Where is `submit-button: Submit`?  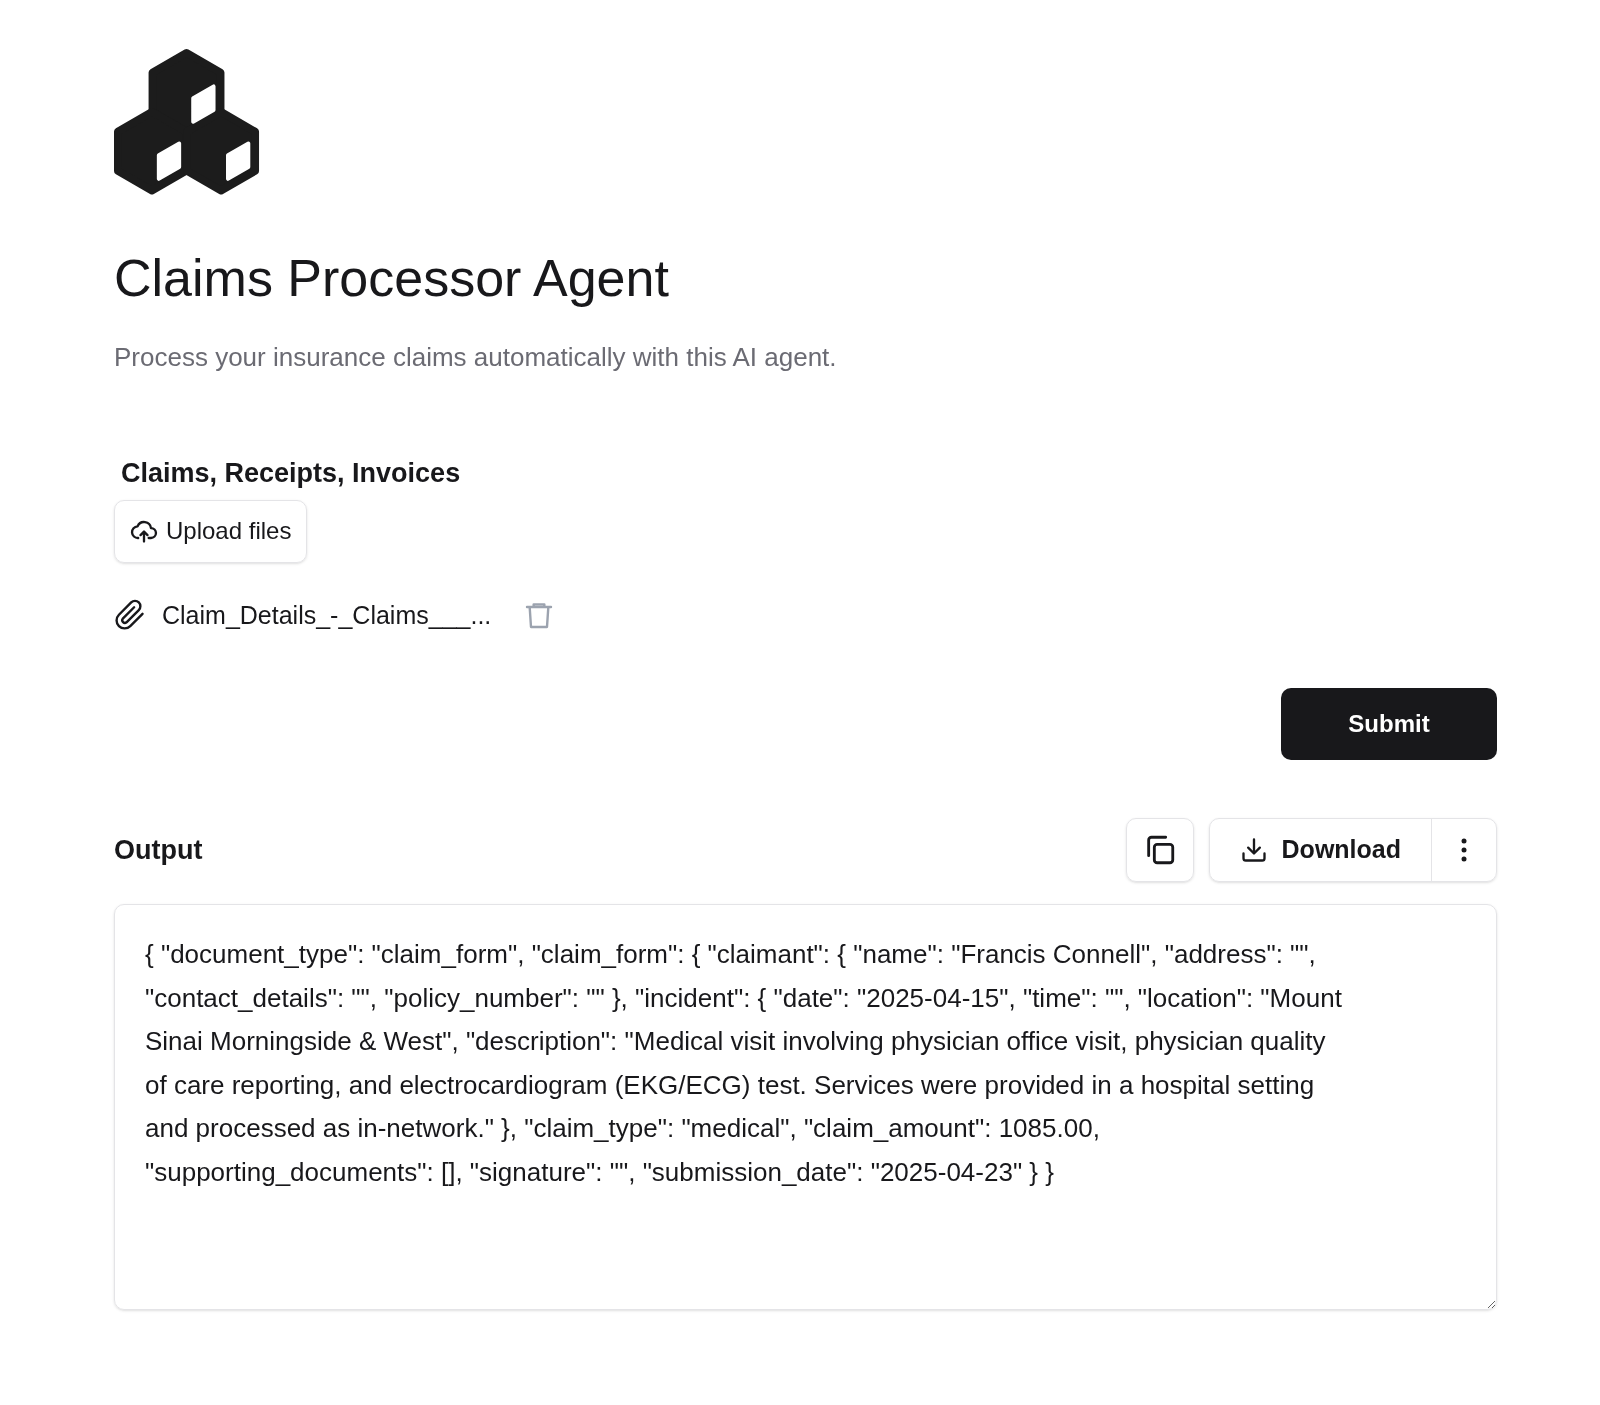
submit-button: Submit is located at coordinates (1389, 724).